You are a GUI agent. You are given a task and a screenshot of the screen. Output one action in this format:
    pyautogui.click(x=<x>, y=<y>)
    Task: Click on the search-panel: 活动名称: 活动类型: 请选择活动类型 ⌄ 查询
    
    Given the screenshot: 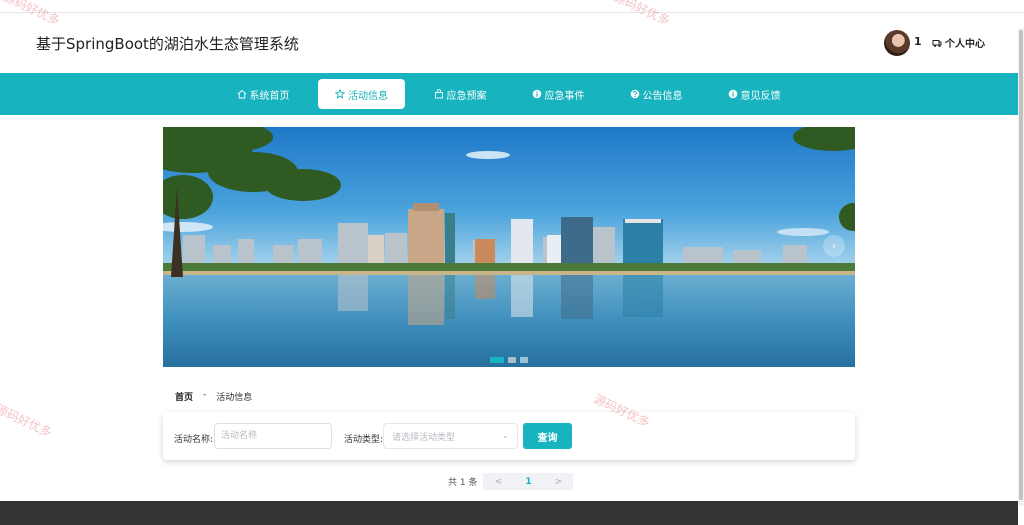 What is the action you would take?
    pyautogui.click(x=509, y=436)
    